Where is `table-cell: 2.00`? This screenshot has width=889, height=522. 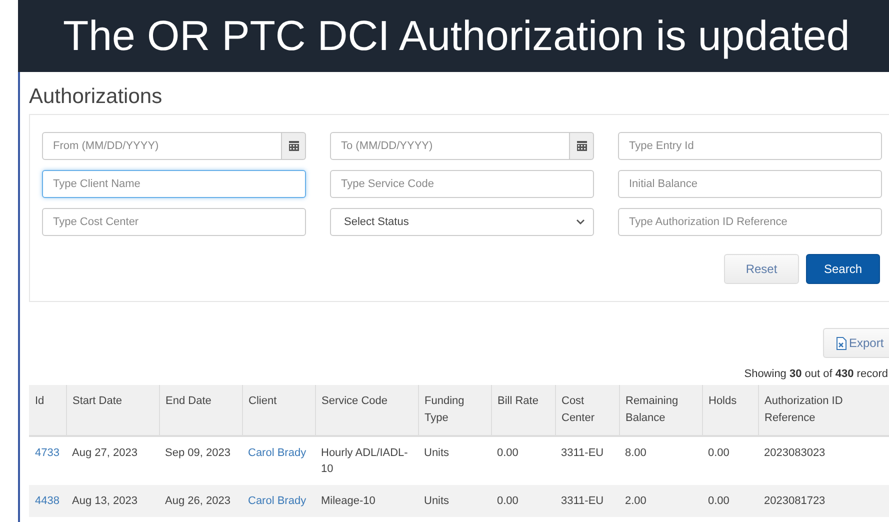
table-cell: 2.00 is located at coordinates (660, 501).